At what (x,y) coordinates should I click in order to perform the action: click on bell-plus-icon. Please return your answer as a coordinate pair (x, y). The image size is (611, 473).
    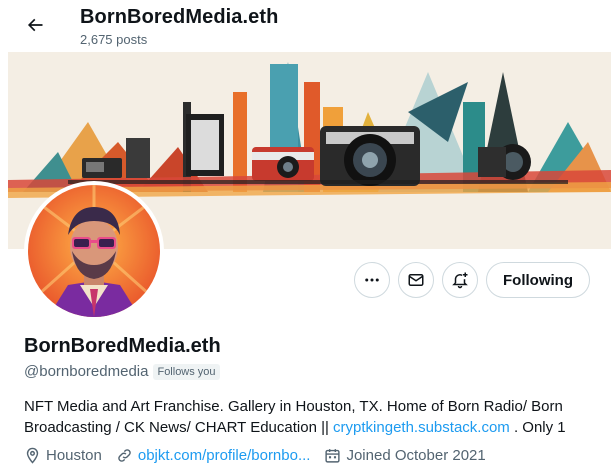
    Looking at the image, I should click on (460, 280).